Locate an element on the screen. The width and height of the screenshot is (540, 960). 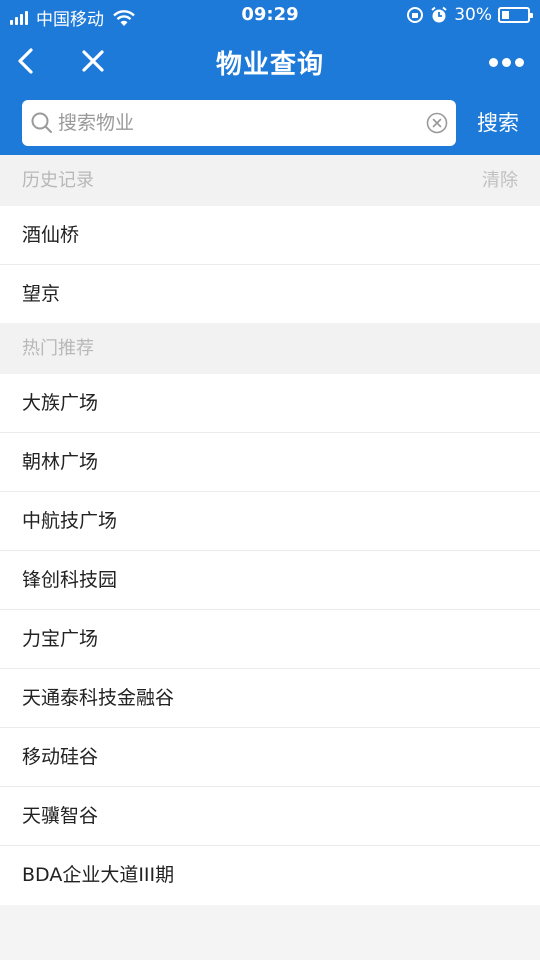
history-list: 酒仙桥 望京 is located at coordinates (270, 265).